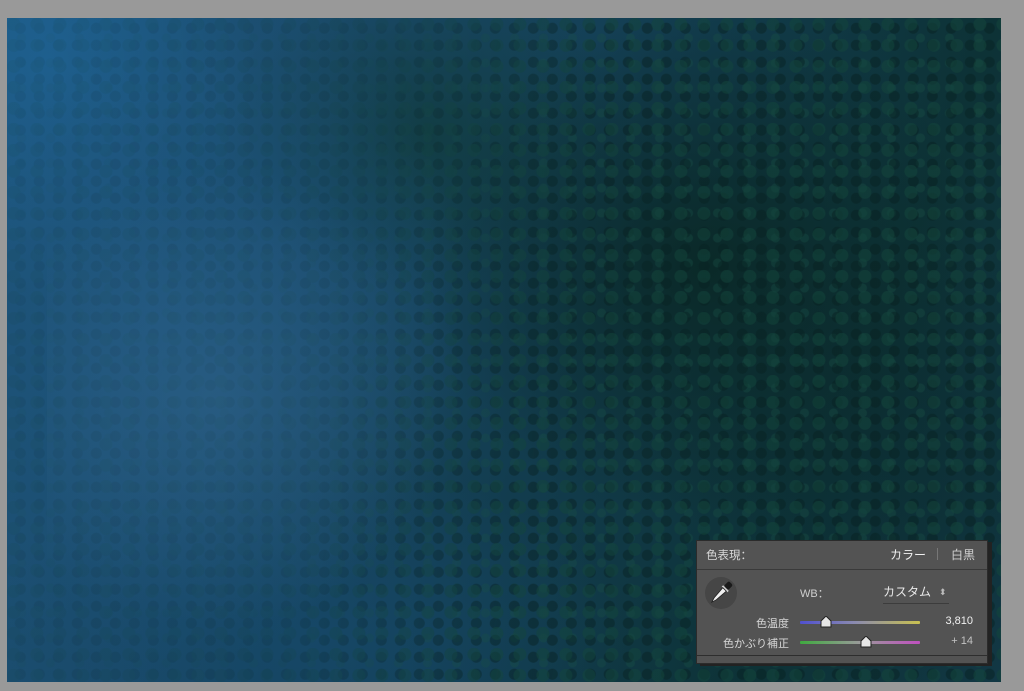 The height and width of the screenshot is (691, 1024). I want to click on wb-picker-button, so click(721, 593).